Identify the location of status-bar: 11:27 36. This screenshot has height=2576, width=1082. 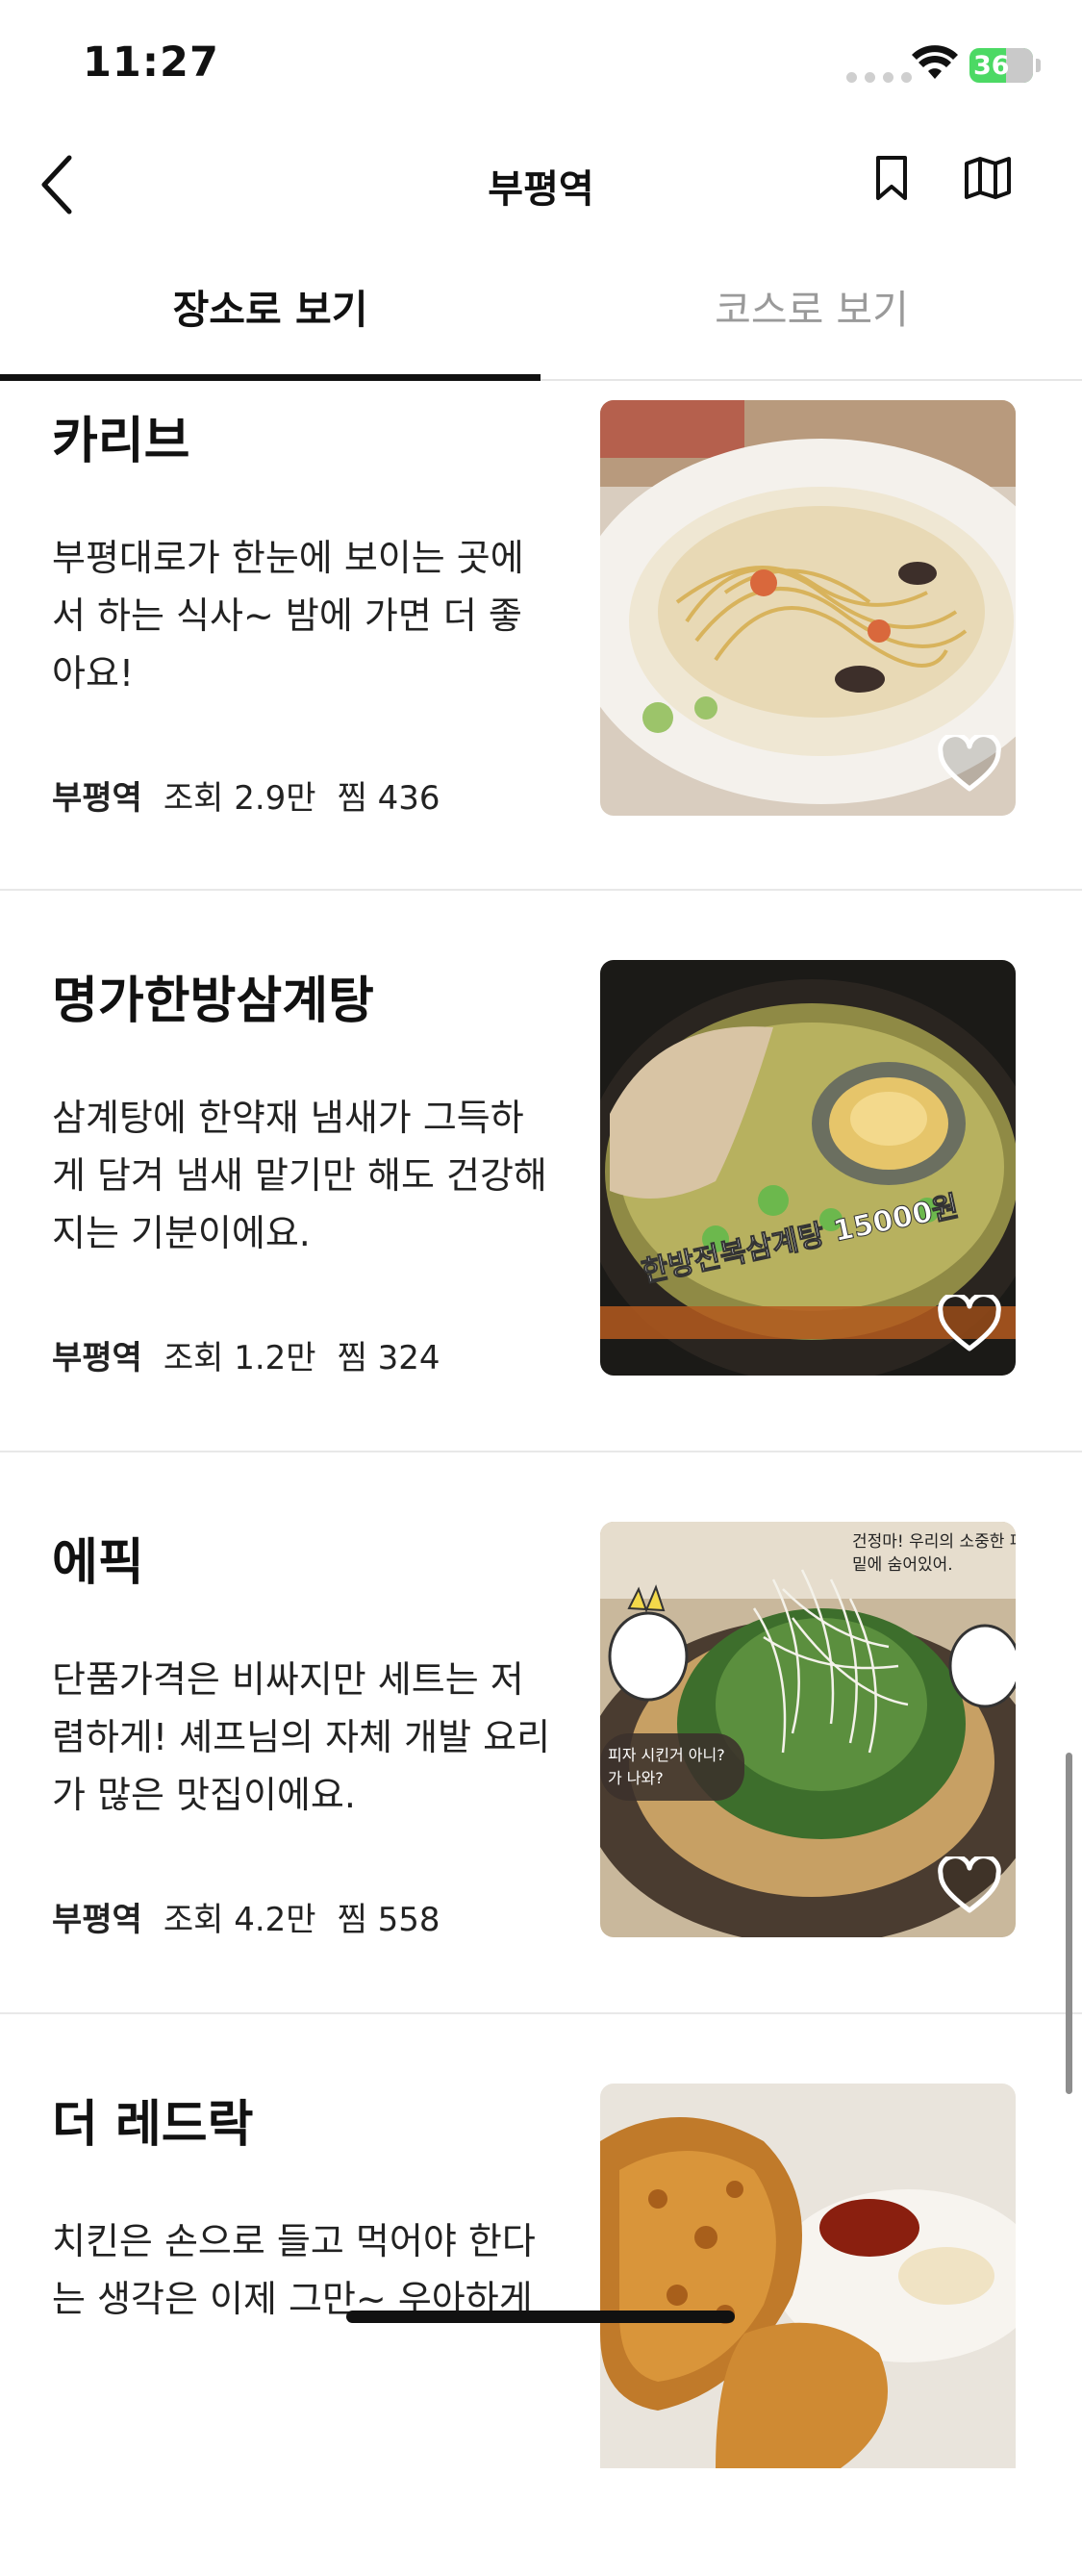
(541, 67).